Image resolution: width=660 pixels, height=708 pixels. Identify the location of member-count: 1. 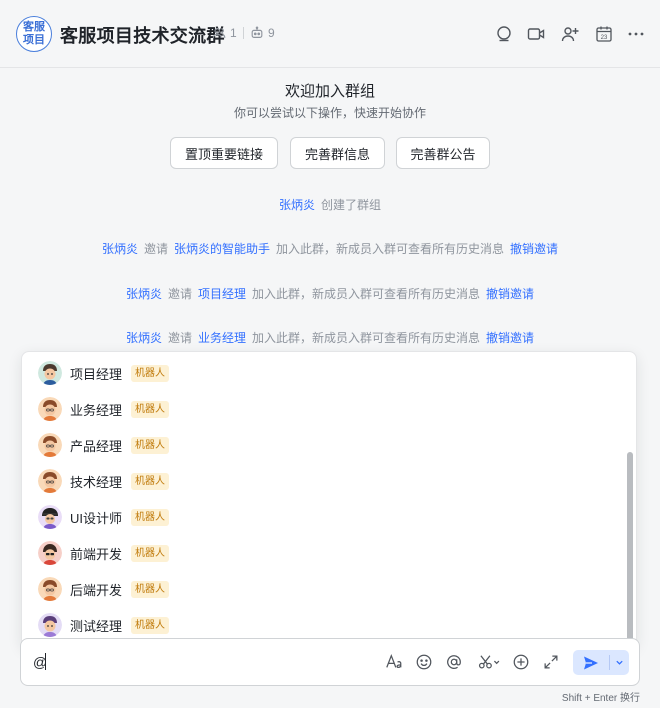
(224, 33).